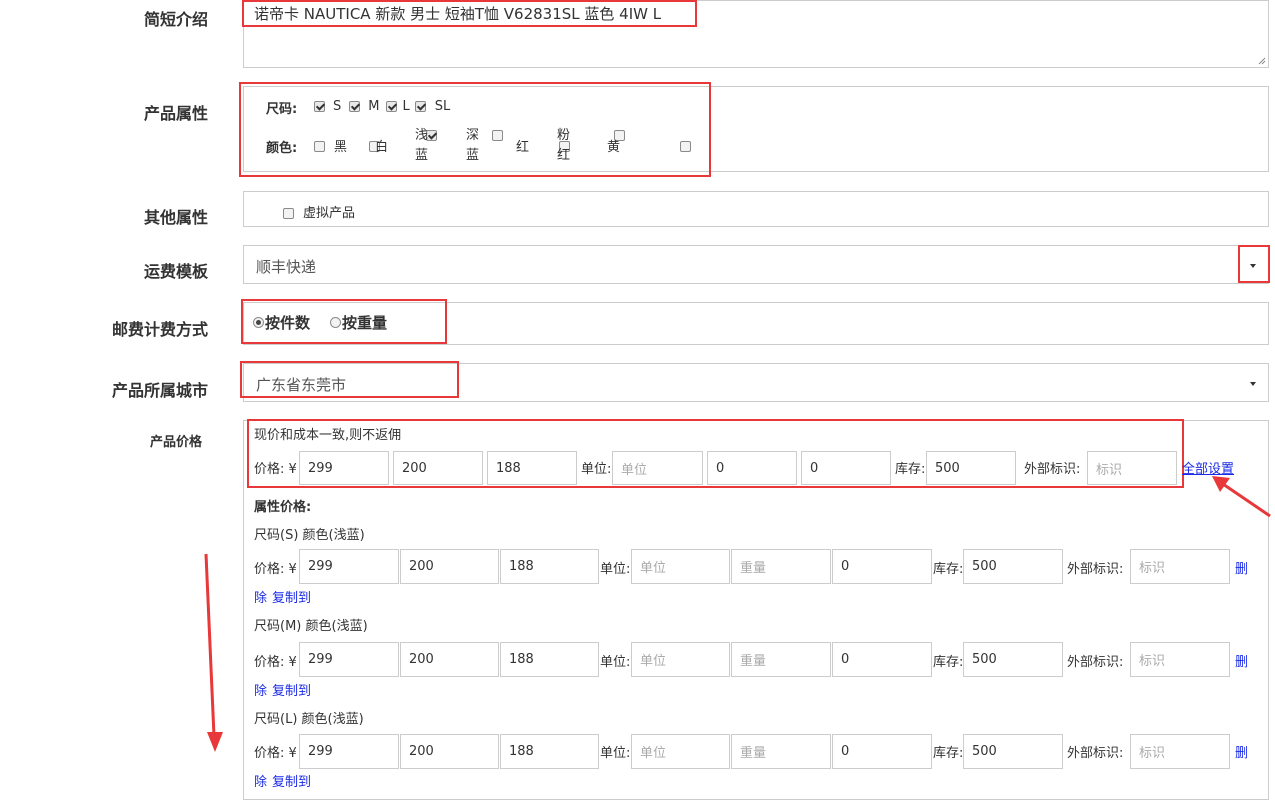 Image resolution: width=1275 pixels, height=800 pixels. I want to click on size-sl-label: SL, so click(442, 106).